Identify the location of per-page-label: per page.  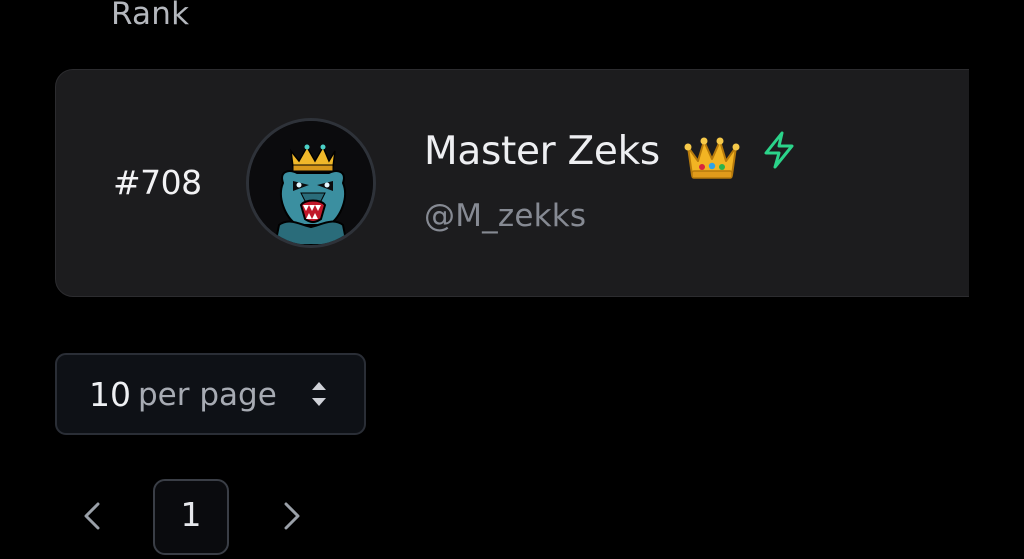
(207, 395).